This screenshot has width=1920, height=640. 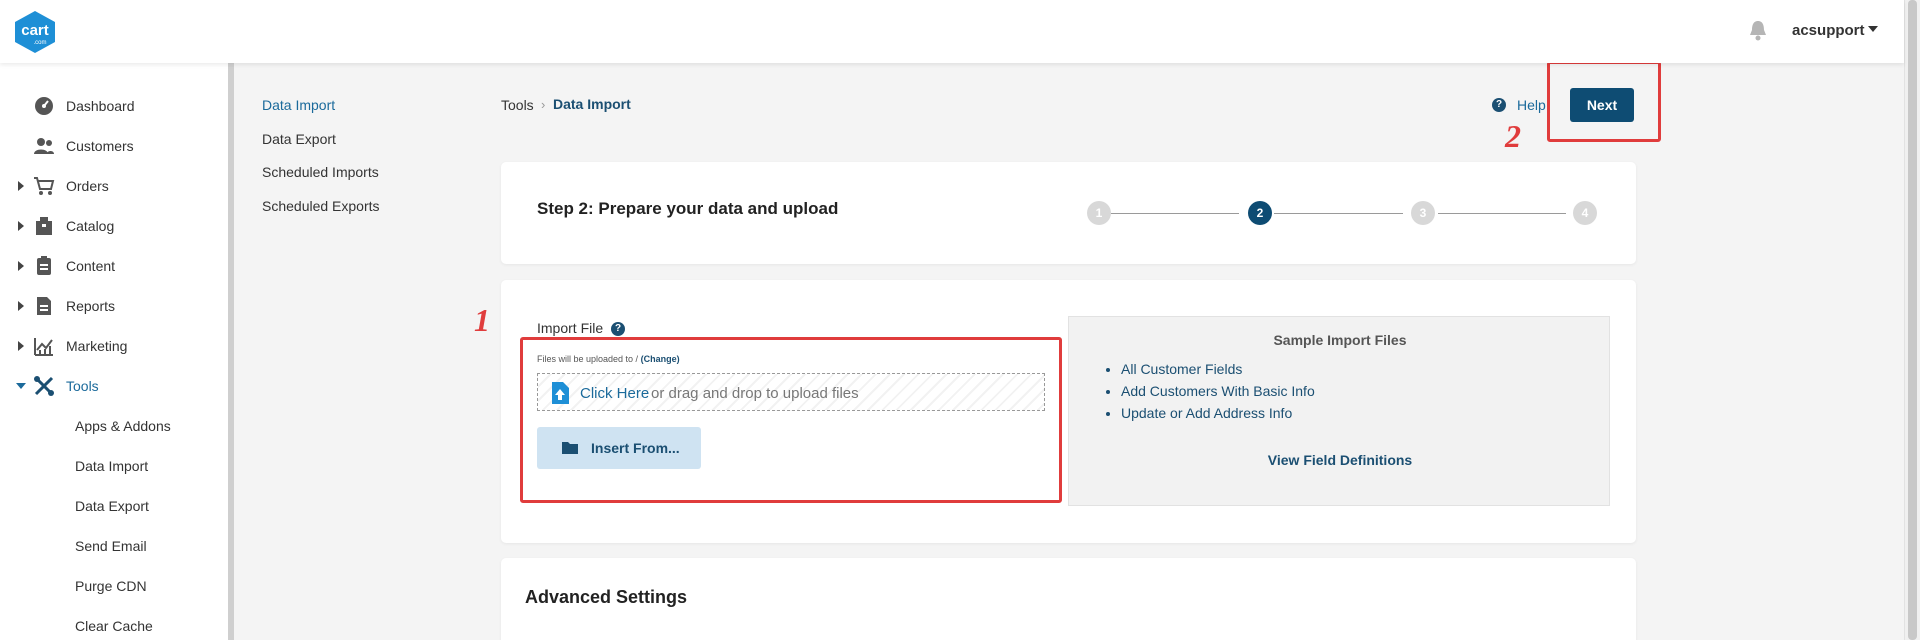 What do you see at coordinates (1218, 391) in the screenshot?
I see `sample-link-basic-info: Add Customers With Basic Info` at bounding box center [1218, 391].